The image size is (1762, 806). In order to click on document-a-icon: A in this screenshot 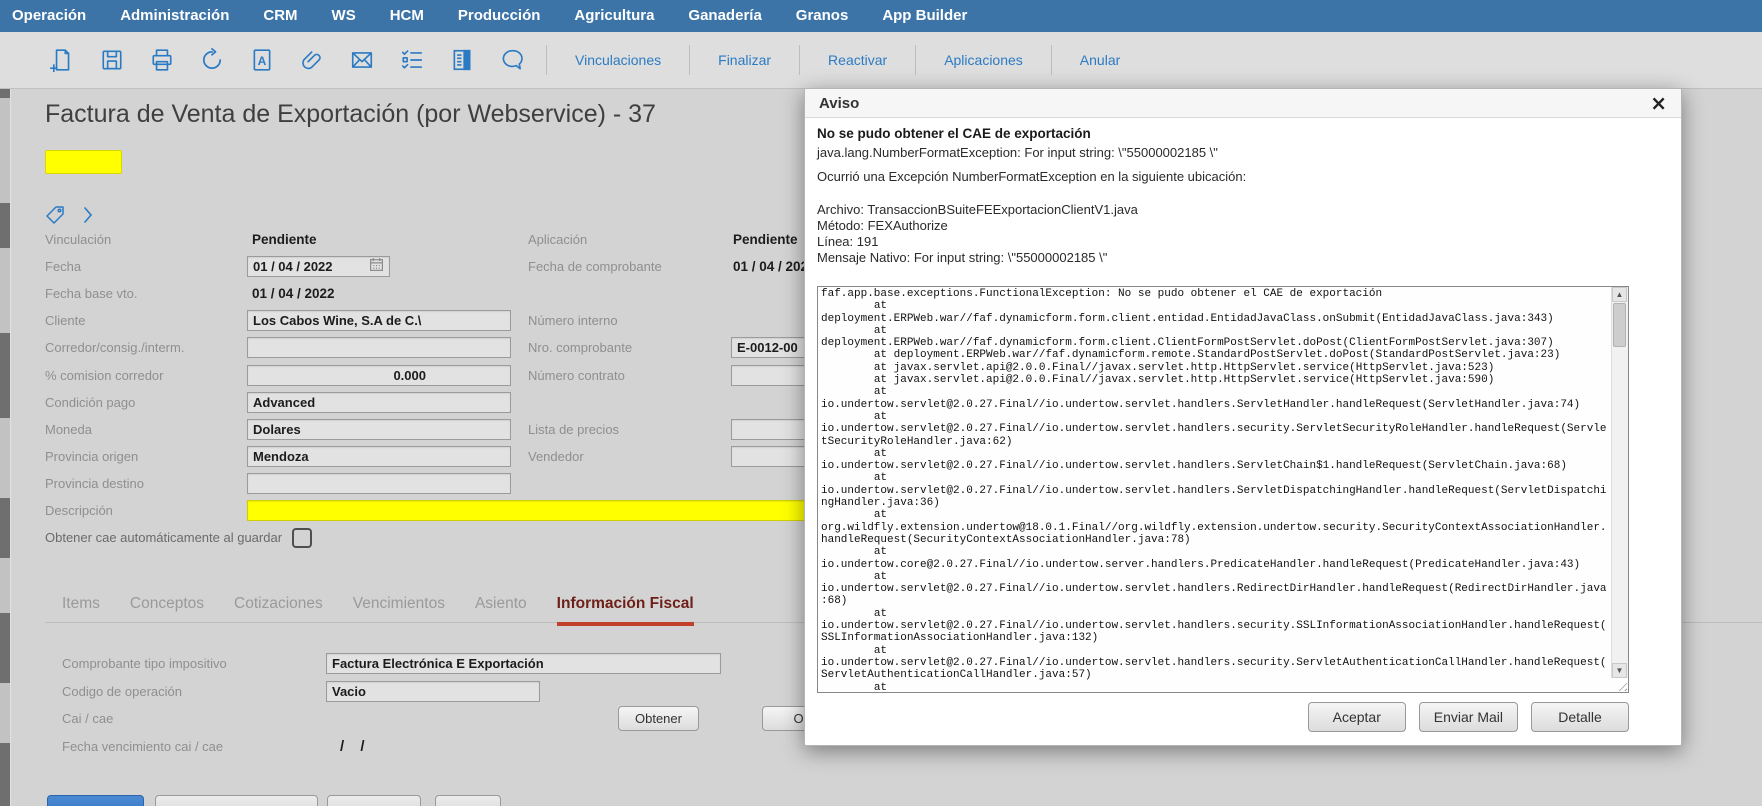, I will do `click(262, 60)`.